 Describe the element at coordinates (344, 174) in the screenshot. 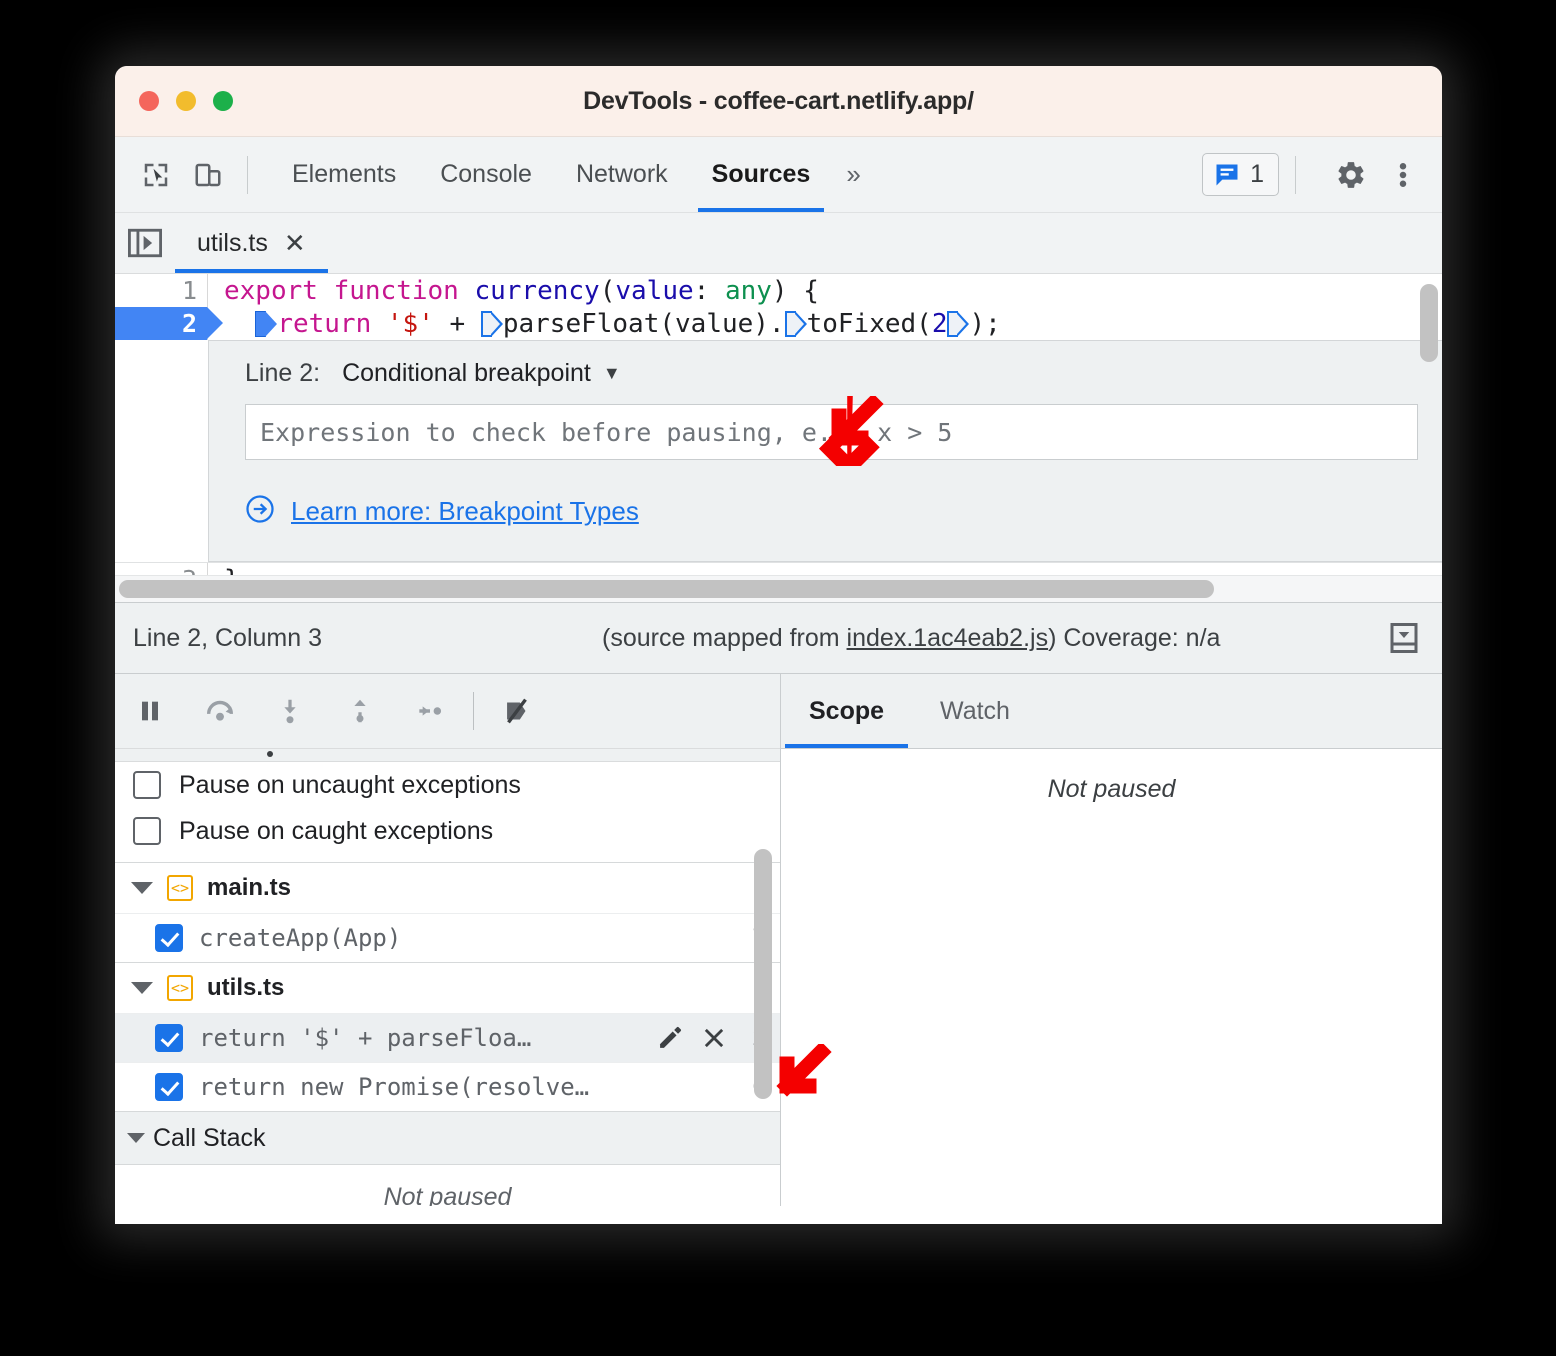

I see `tab-elements: Elements` at that location.